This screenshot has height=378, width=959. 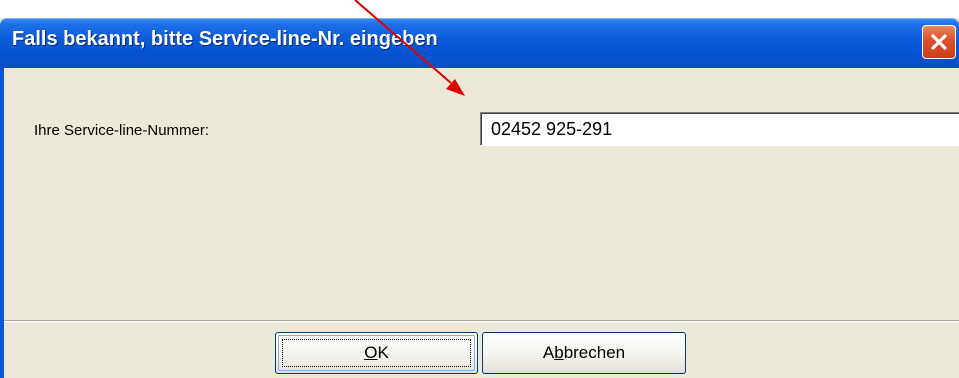 I want to click on cancel-button-label: Abbrechen, so click(x=584, y=352).